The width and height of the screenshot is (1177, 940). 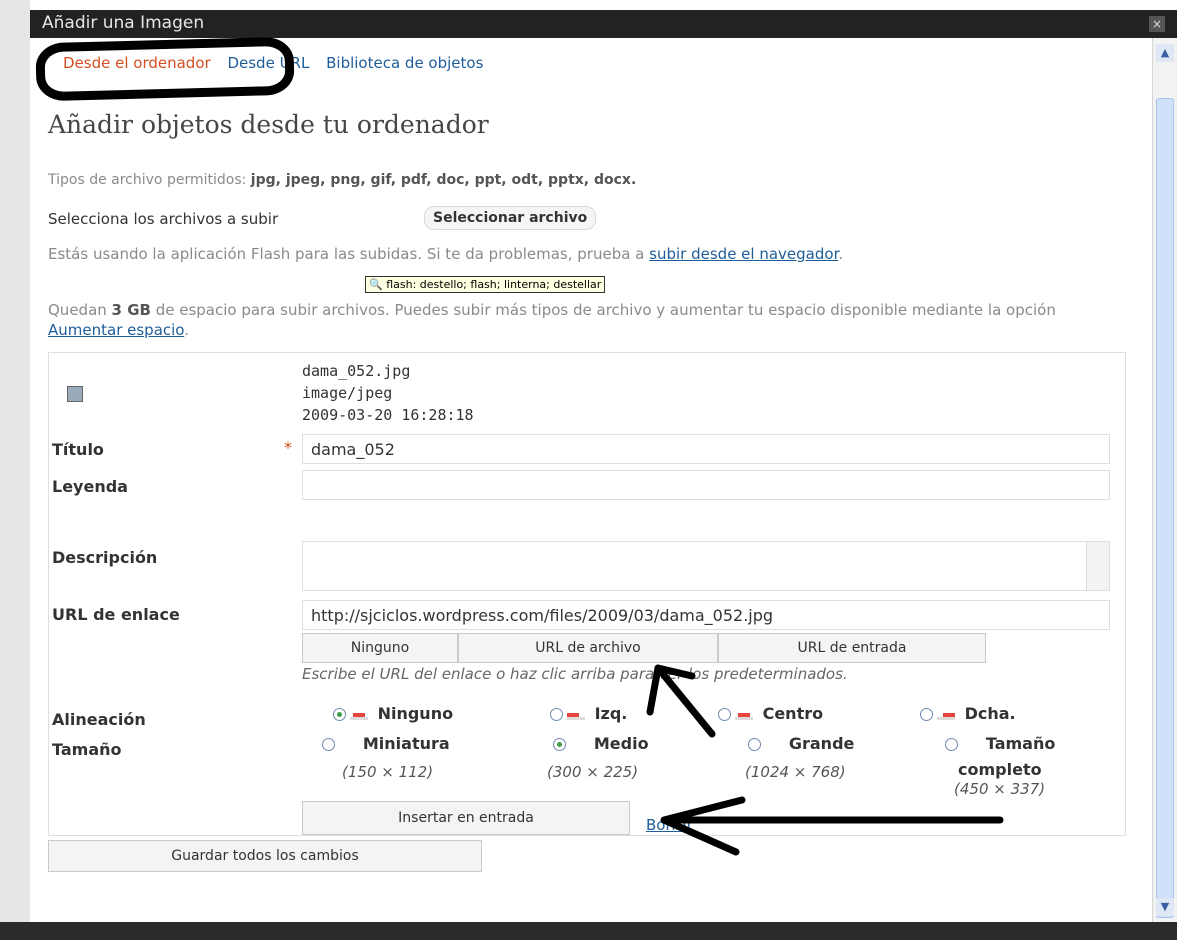 I want to click on arrow-to-file-url, so click(x=681, y=701).